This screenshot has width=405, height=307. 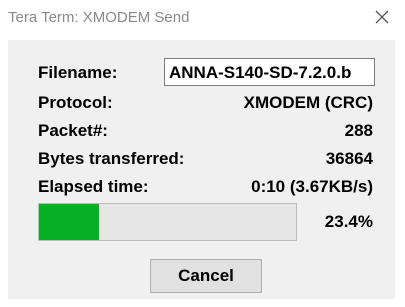 I want to click on packet-row: Packet#: 288, so click(x=204, y=131).